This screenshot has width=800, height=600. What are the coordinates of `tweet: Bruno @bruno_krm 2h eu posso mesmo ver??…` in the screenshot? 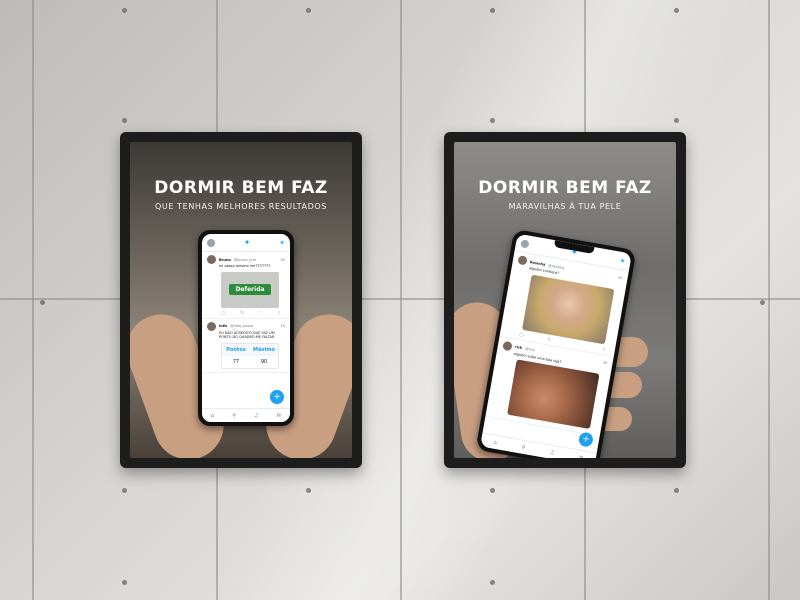 It's located at (246, 285).